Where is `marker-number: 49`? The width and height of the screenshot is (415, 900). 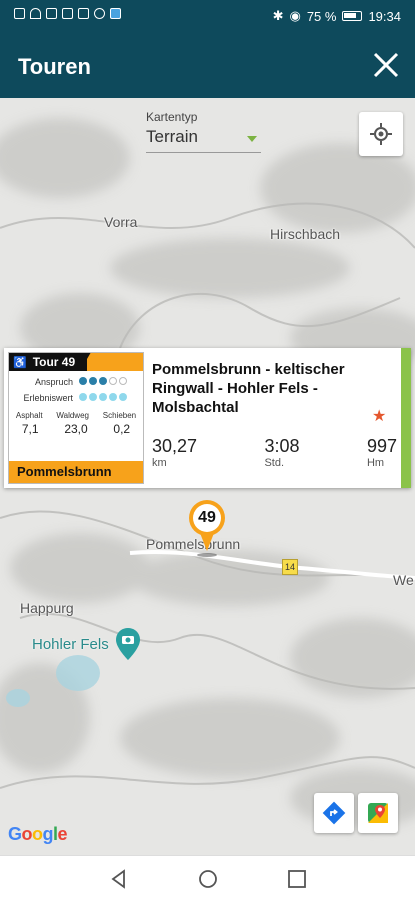 marker-number: 49 is located at coordinates (207, 517).